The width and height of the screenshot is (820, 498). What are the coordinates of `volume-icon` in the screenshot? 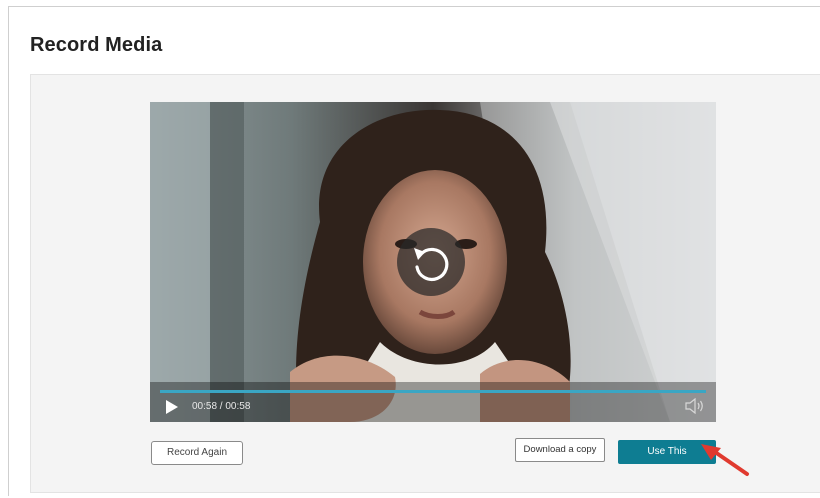 It's located at (695, 406).